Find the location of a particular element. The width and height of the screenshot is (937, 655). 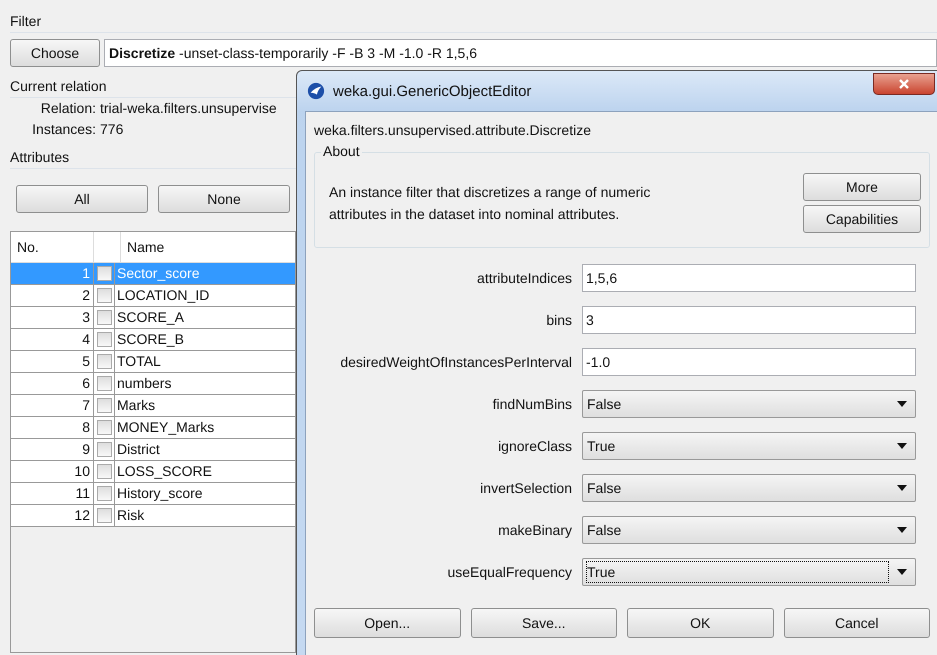

row-number: 4 is located at coordinates (86, 339).